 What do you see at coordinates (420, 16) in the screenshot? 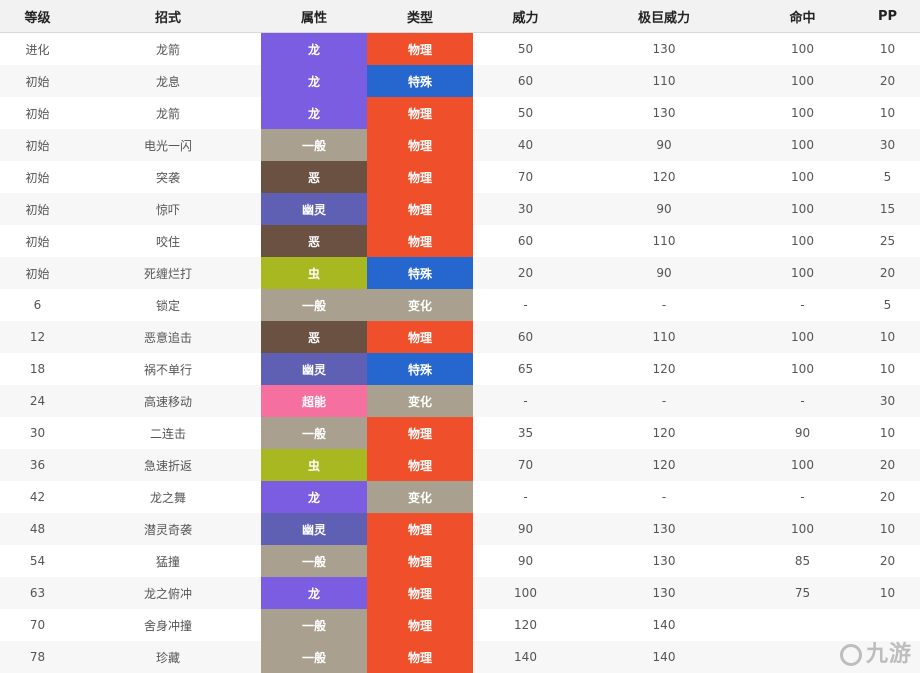
I see `header-category: 类型` at bounding box center [420, 16].